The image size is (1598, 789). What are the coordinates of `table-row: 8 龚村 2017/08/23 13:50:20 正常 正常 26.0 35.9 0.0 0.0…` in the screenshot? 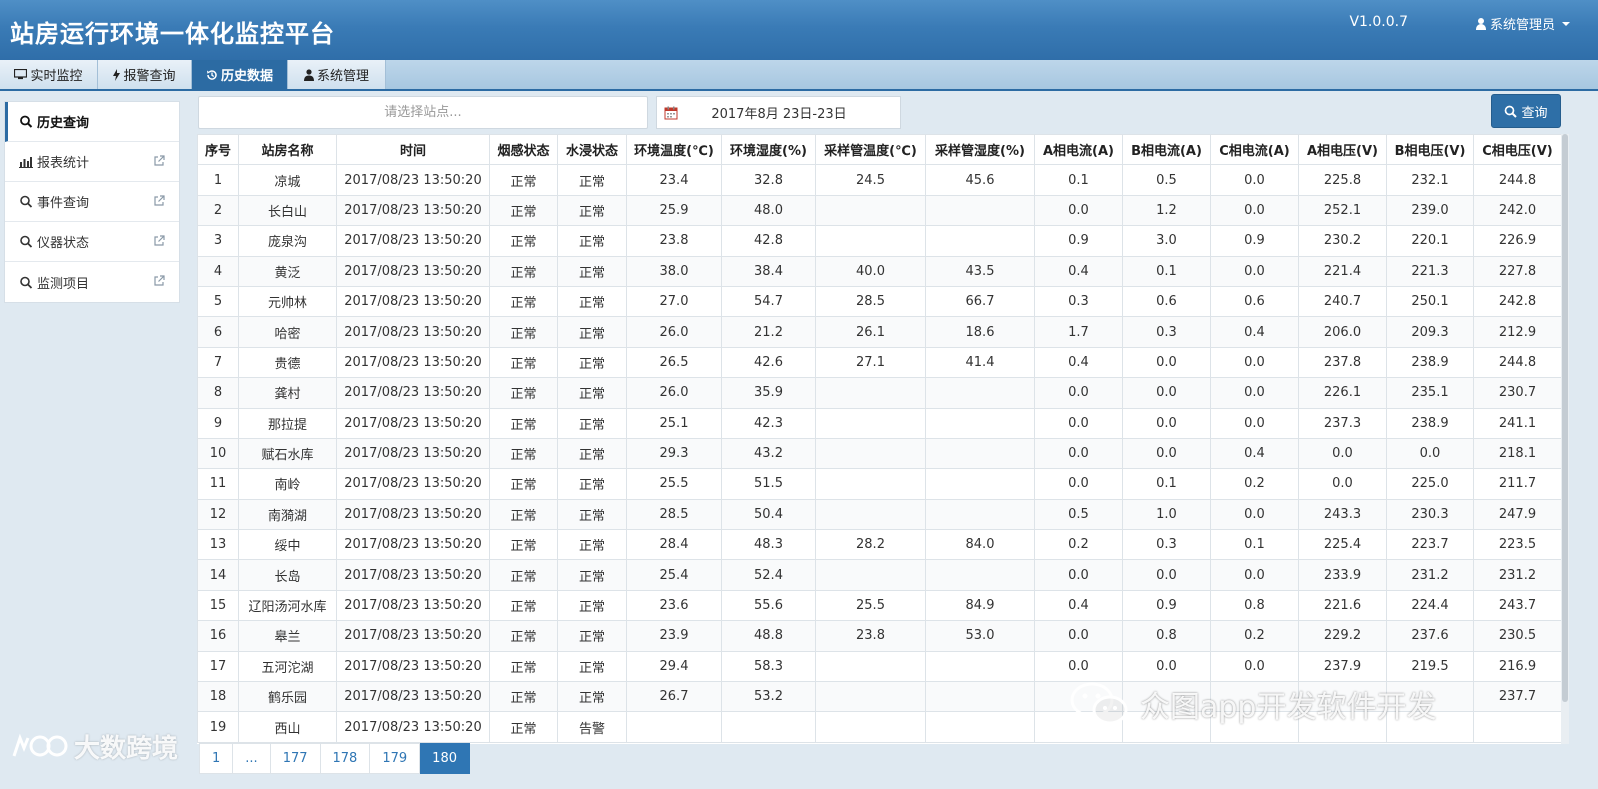 It's located at (879, 393).